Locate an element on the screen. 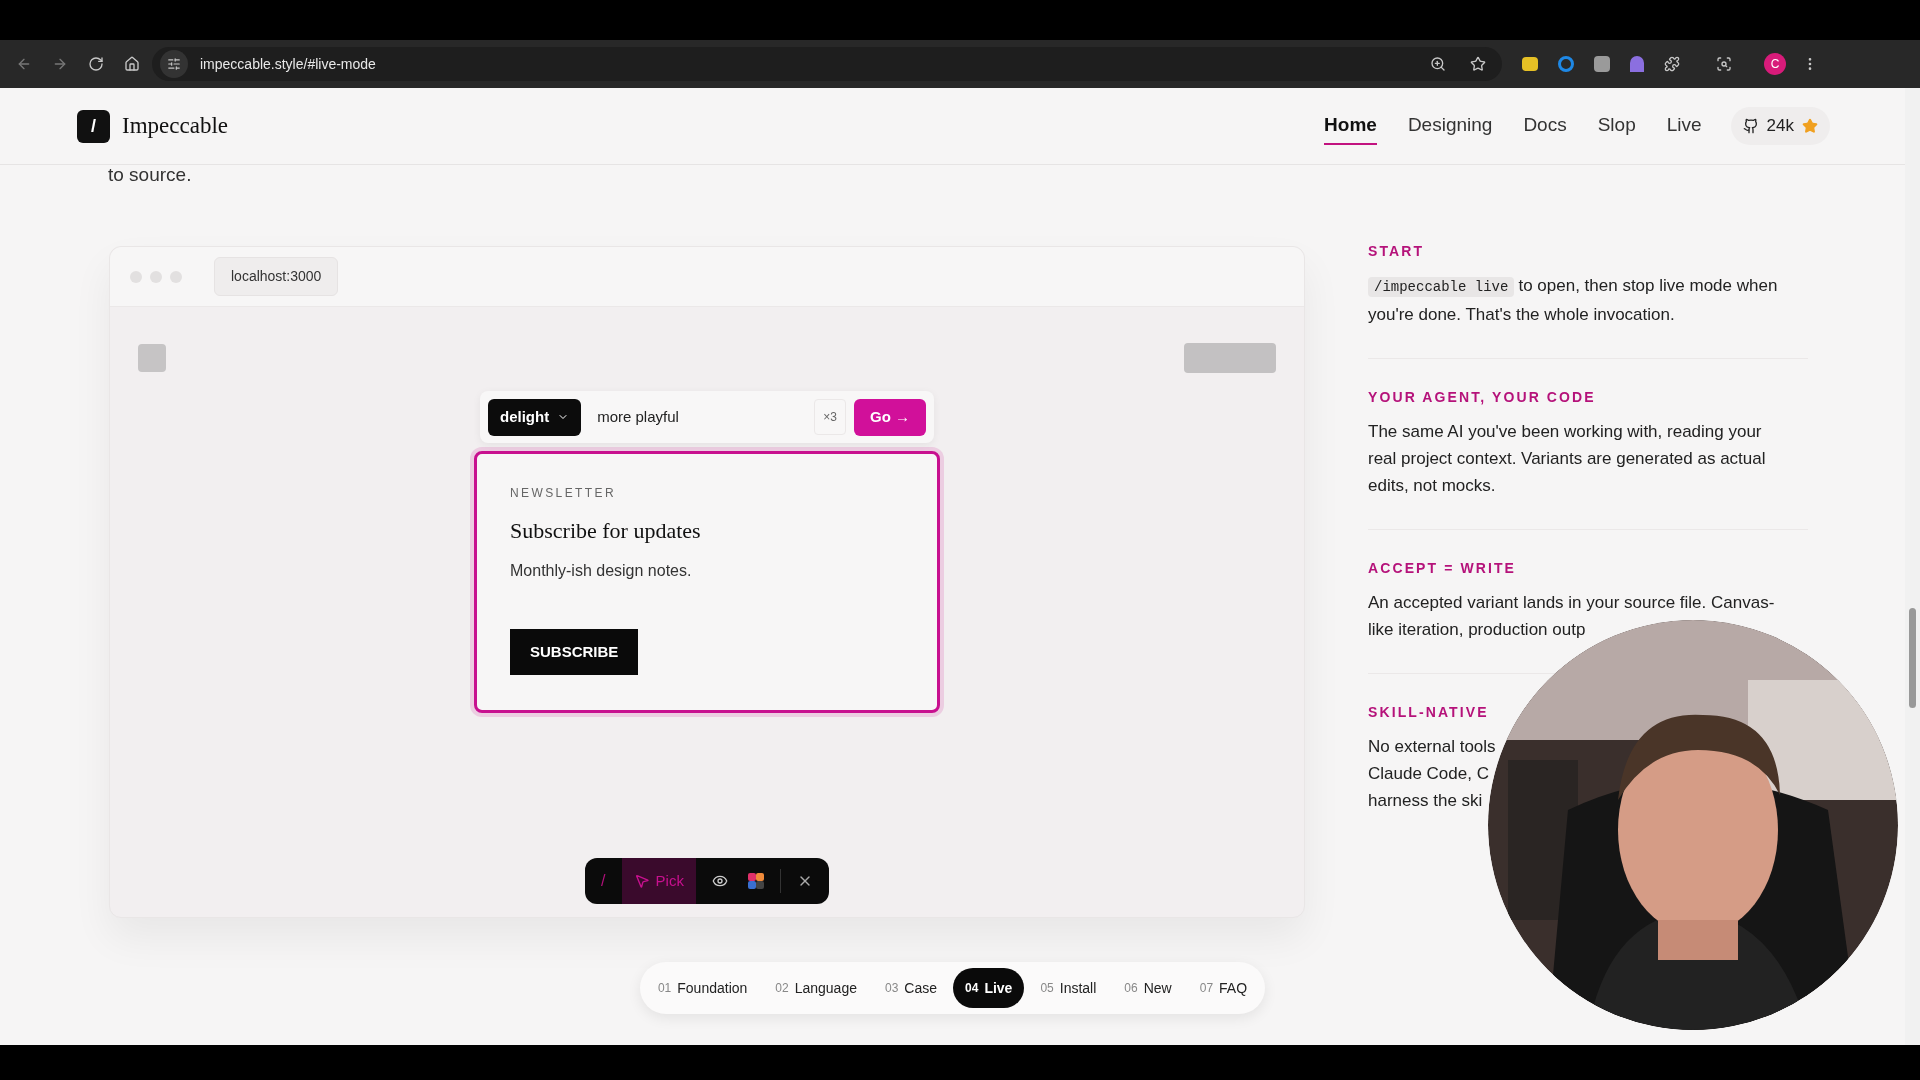 The height and width of the screenshot is (1080, 1920). home-icon is located at coordinates (132, 64).